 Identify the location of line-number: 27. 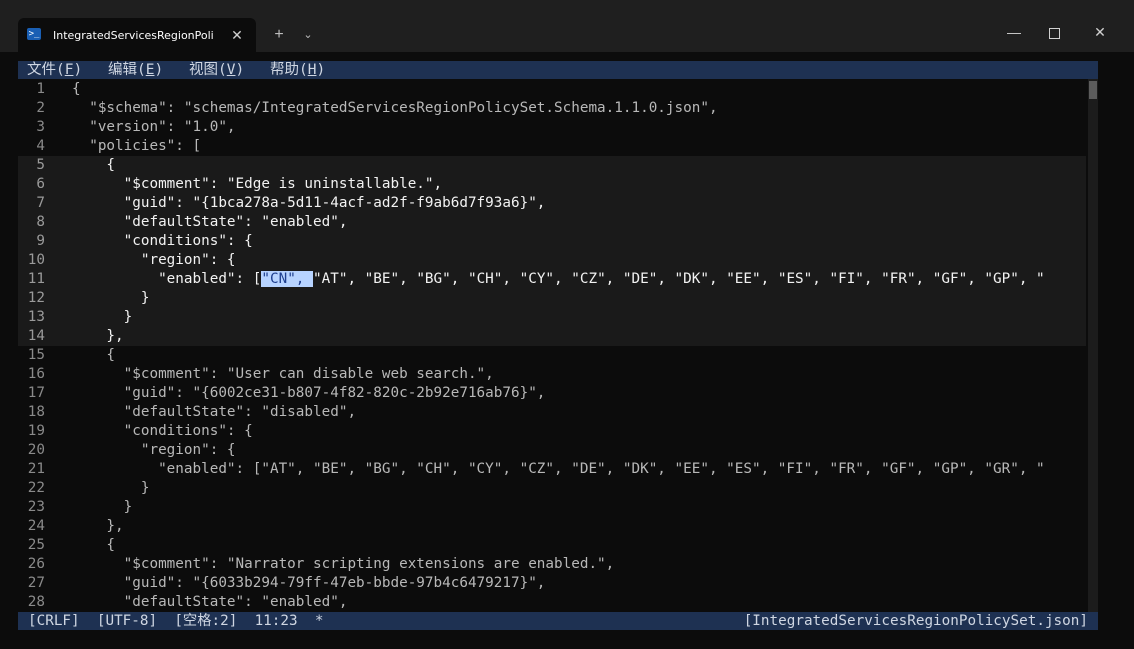
(36, 583).